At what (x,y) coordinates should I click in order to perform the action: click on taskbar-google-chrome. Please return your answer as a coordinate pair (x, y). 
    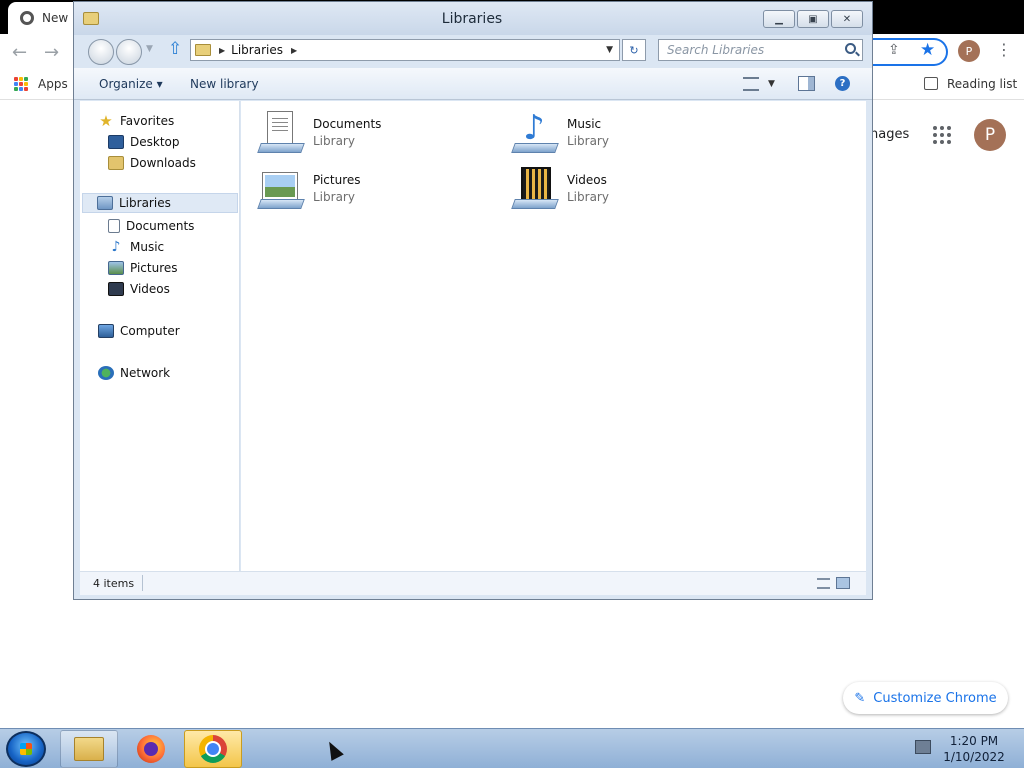
    Looking at the image, I should click on (213, 749).